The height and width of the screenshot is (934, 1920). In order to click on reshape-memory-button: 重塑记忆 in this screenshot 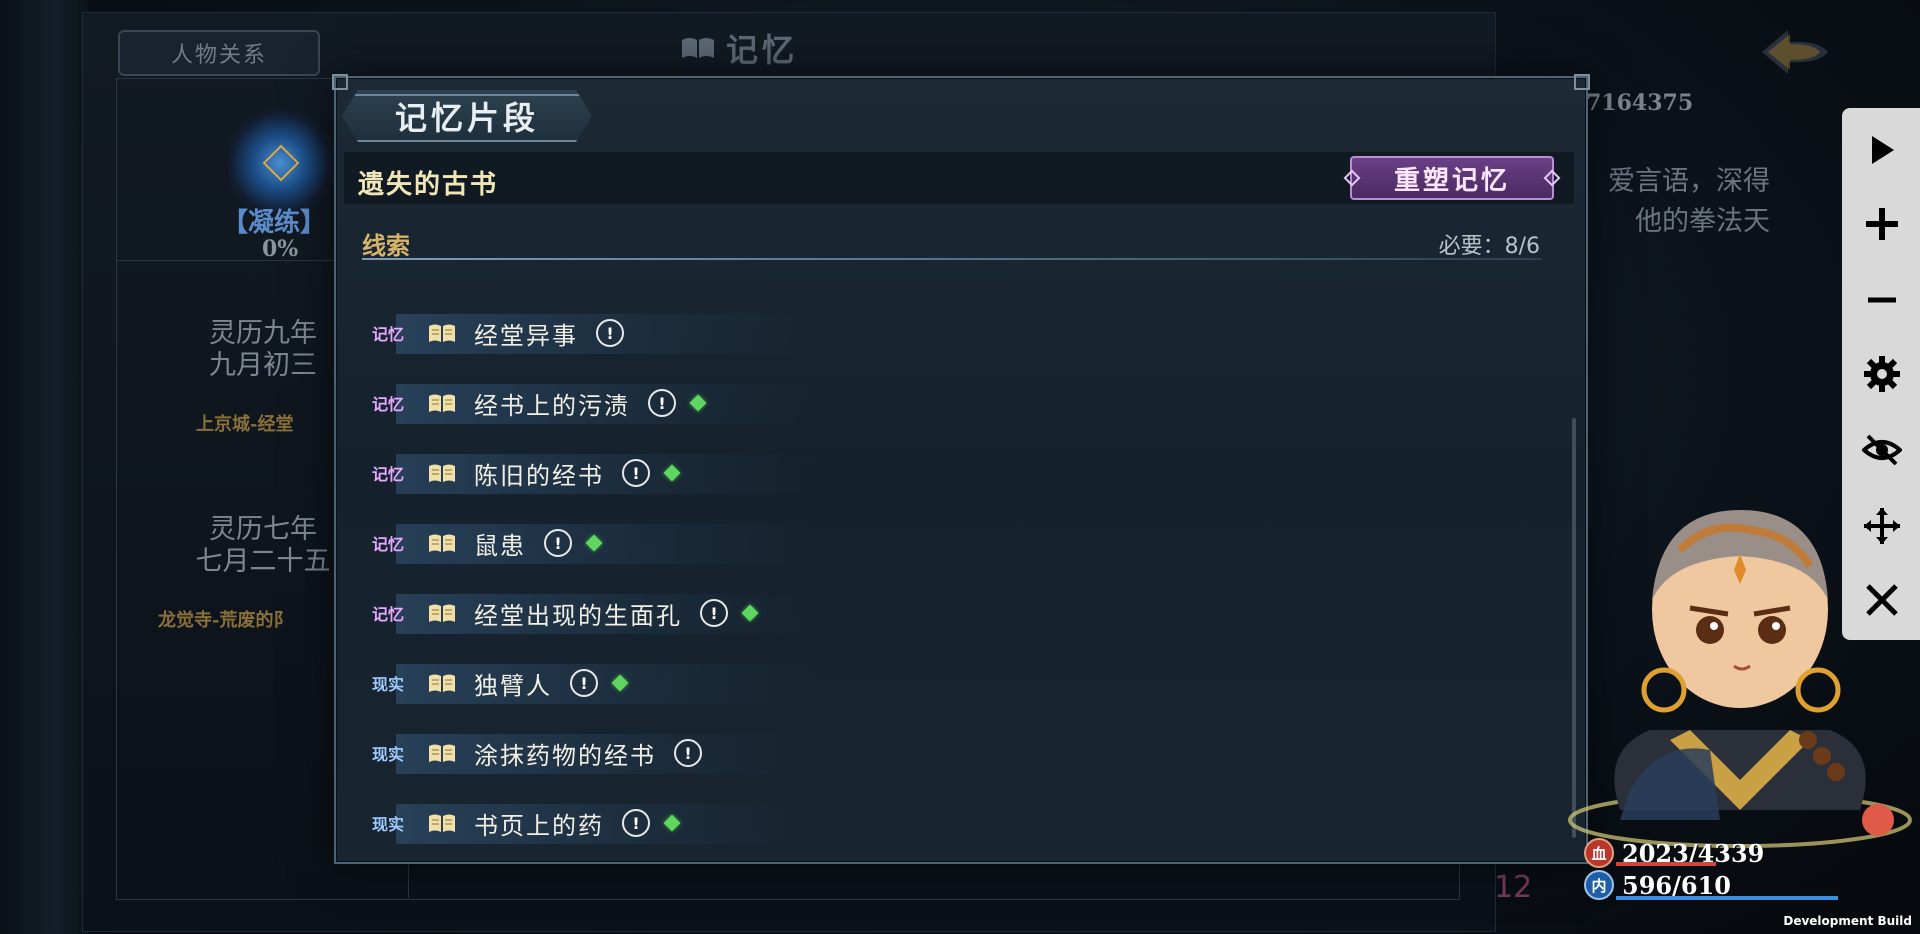, I will do `click(1452, 178)`.